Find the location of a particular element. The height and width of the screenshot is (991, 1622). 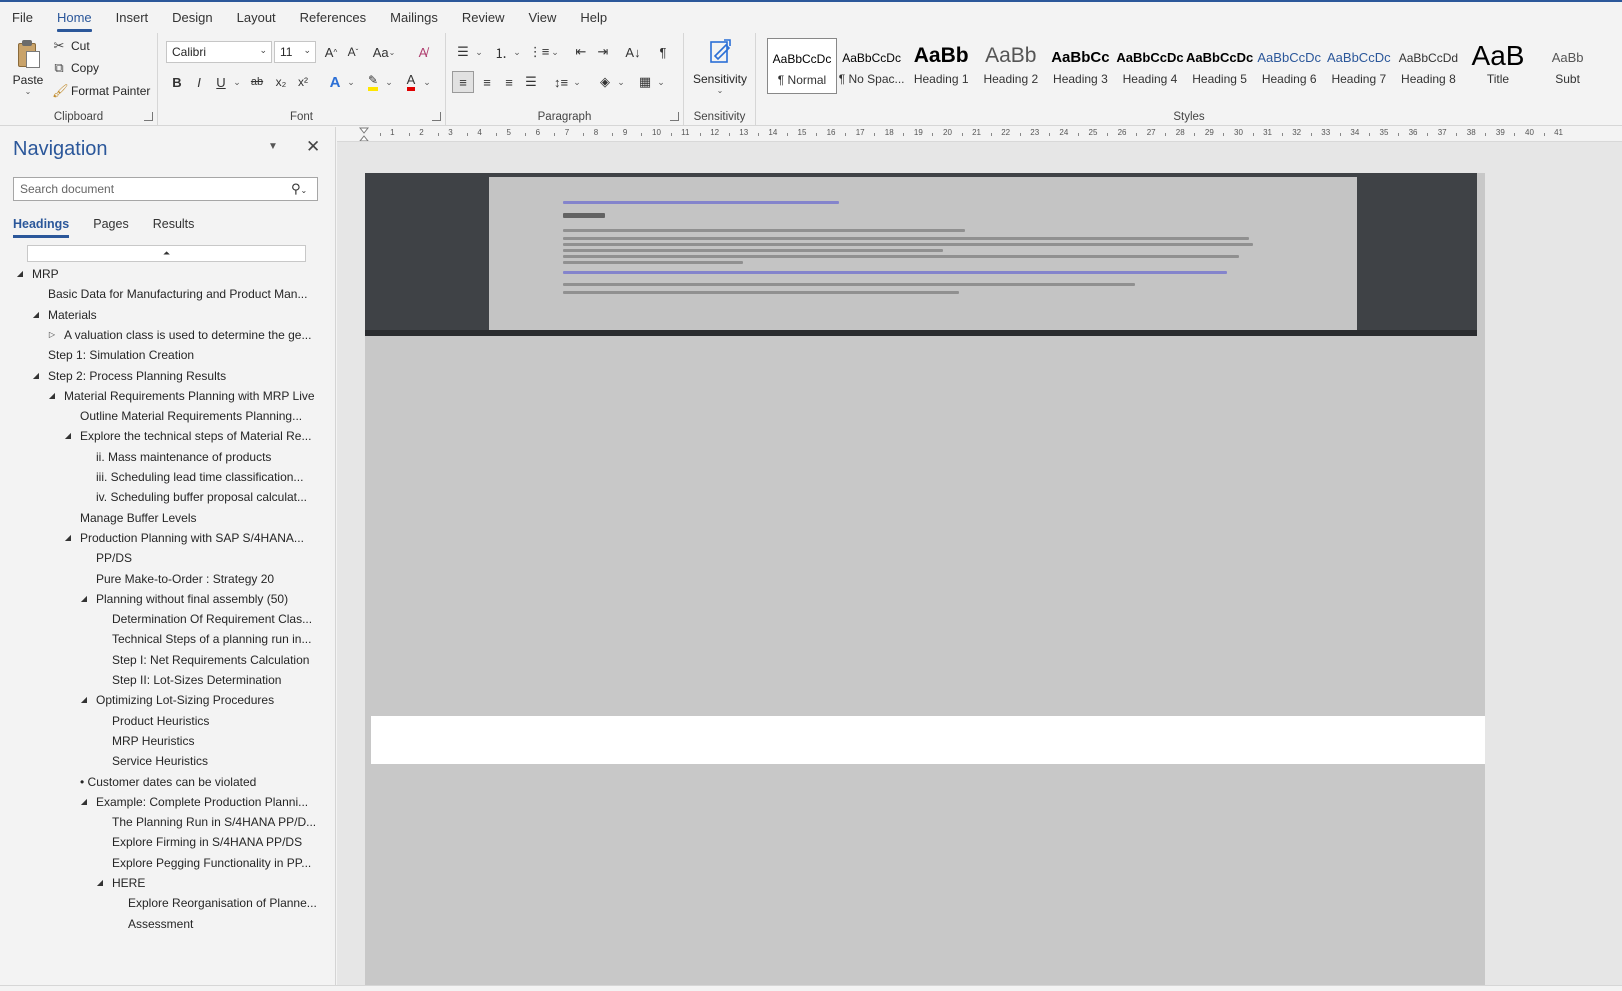

format-painter-button: 🖌 Format Painter is located at coordinates (101, 91).